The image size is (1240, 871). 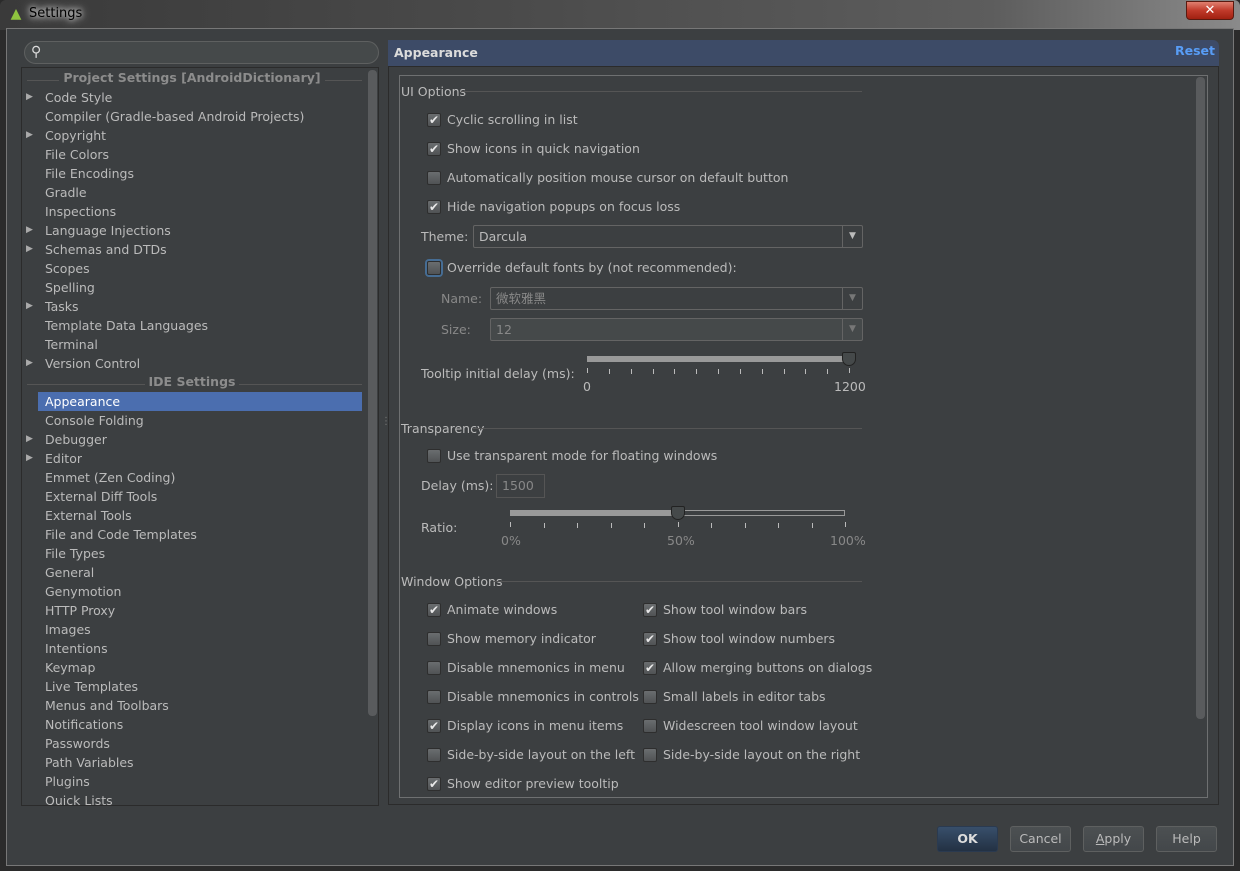 I want to click on tree-item: Notifications, so click(x=200, y=724).